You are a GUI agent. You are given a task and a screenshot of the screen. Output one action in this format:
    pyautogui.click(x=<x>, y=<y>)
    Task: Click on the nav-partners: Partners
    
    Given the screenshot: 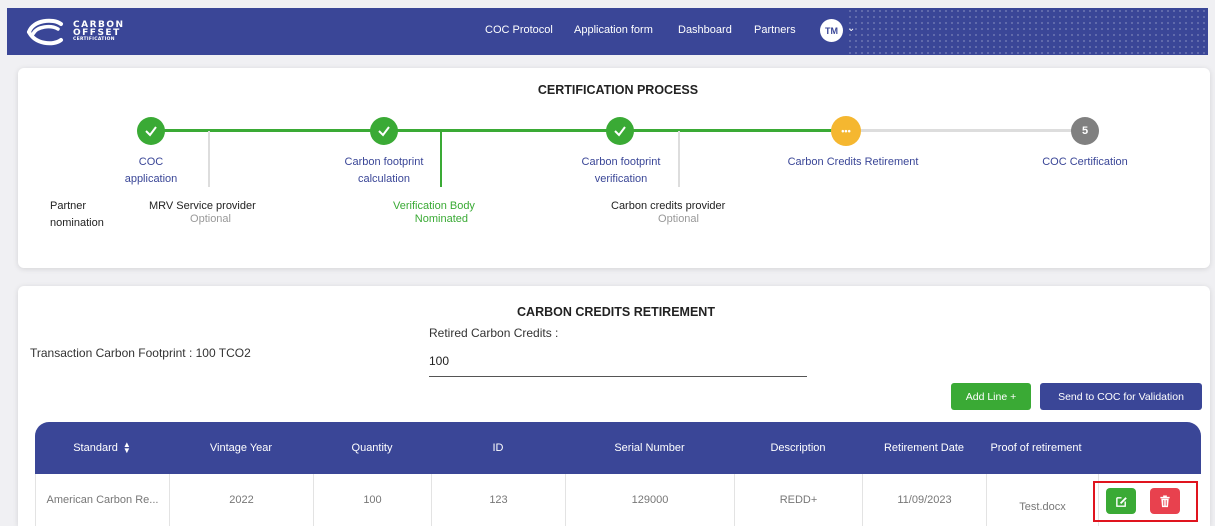 What is the action you would take?
    pyautogui.click(x=775, y=30)
    